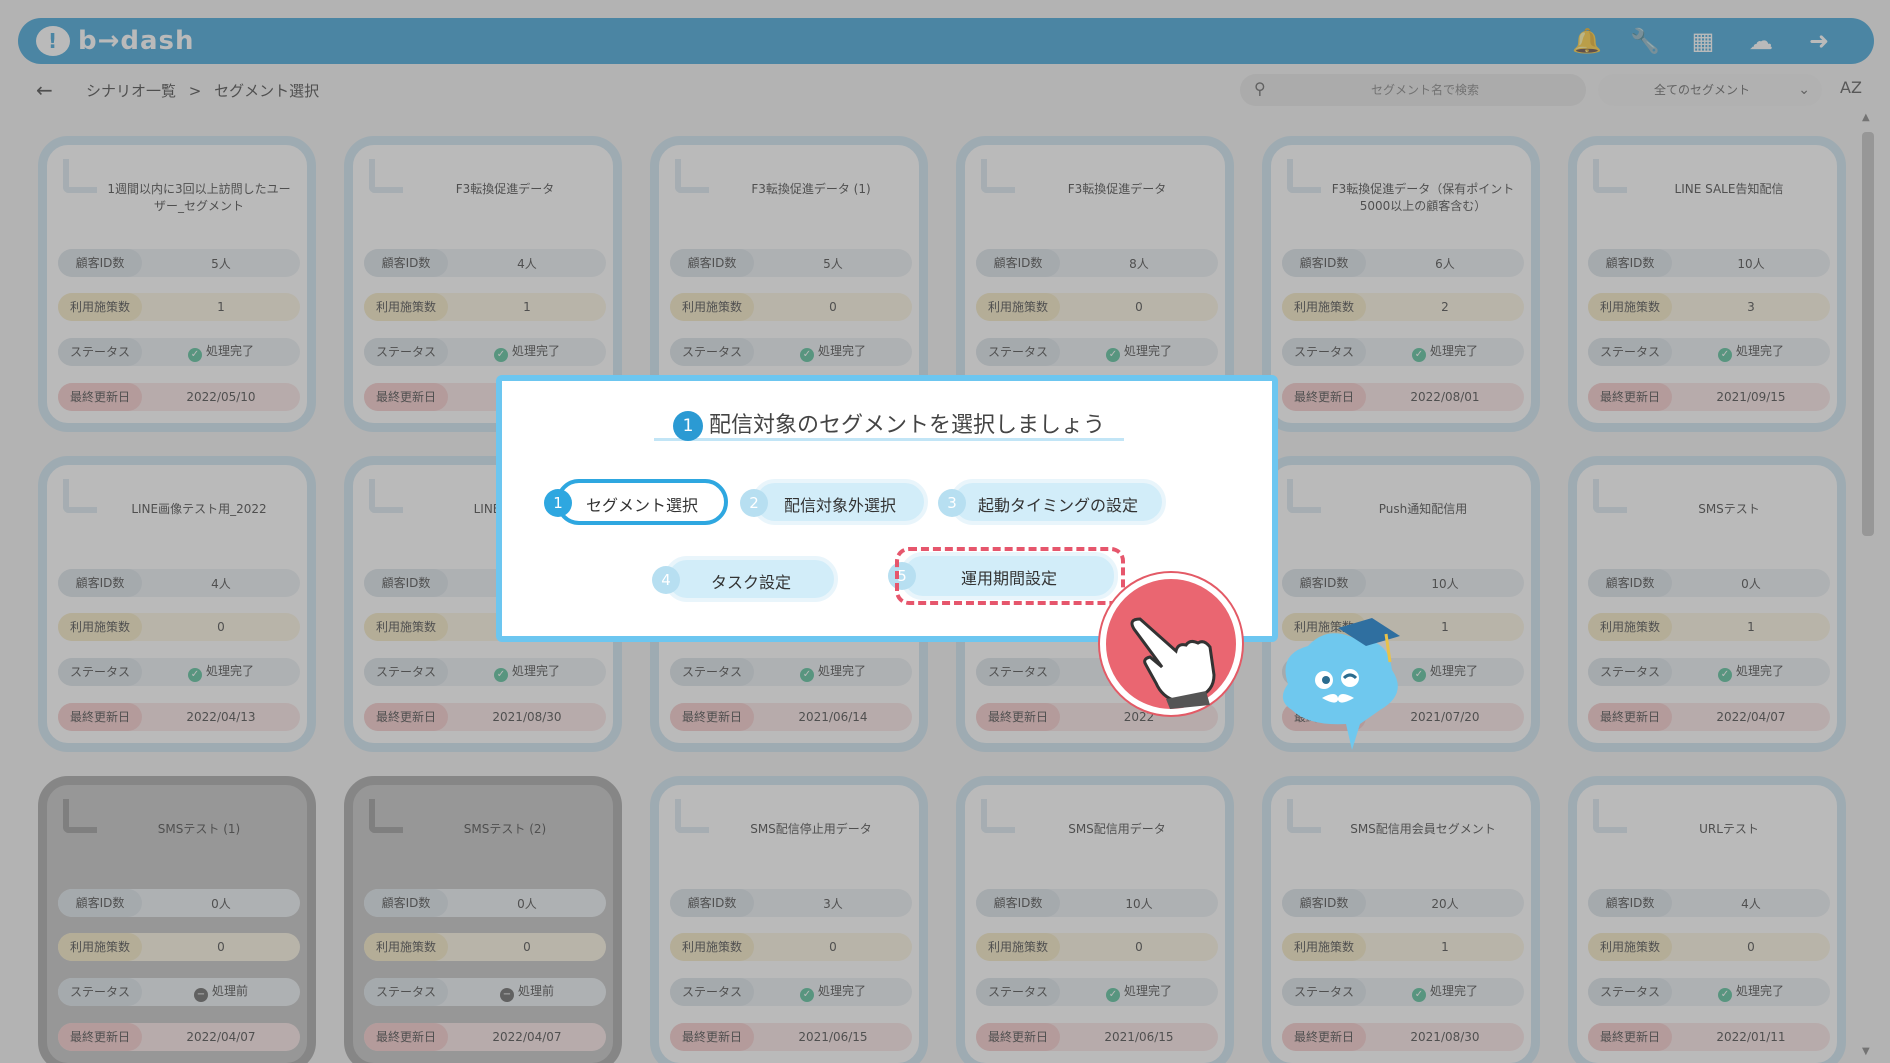  Describe the element at coordinates (558, 503) in the screenshot. I see `step-number: 1` at that location.